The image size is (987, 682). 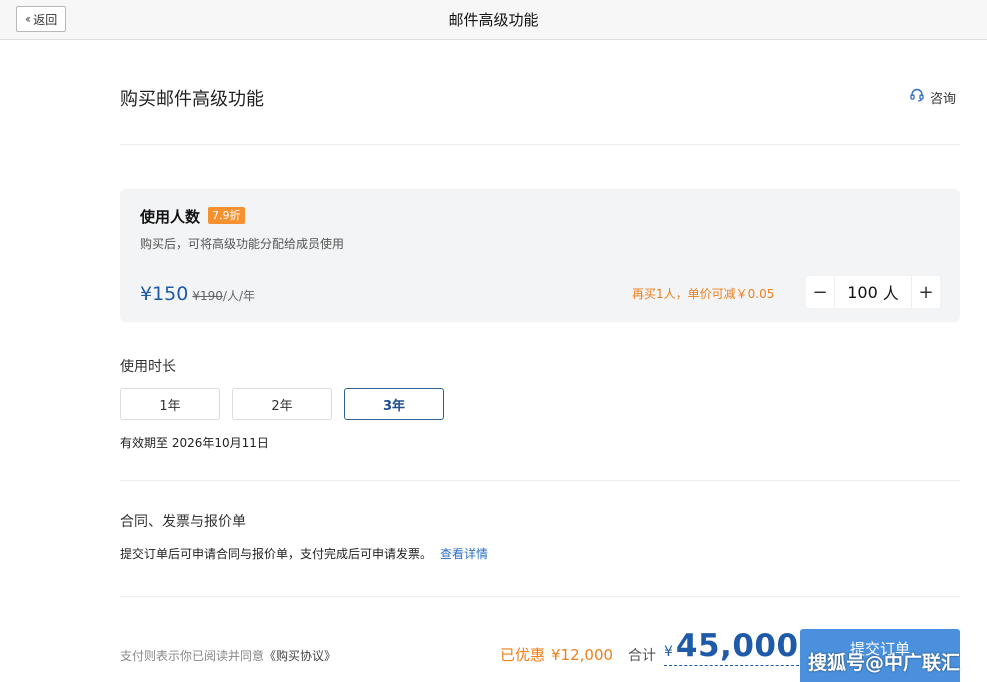 I want to click on saved-amount: 已优惠 ¥12,000, so click(x=556, y=654).